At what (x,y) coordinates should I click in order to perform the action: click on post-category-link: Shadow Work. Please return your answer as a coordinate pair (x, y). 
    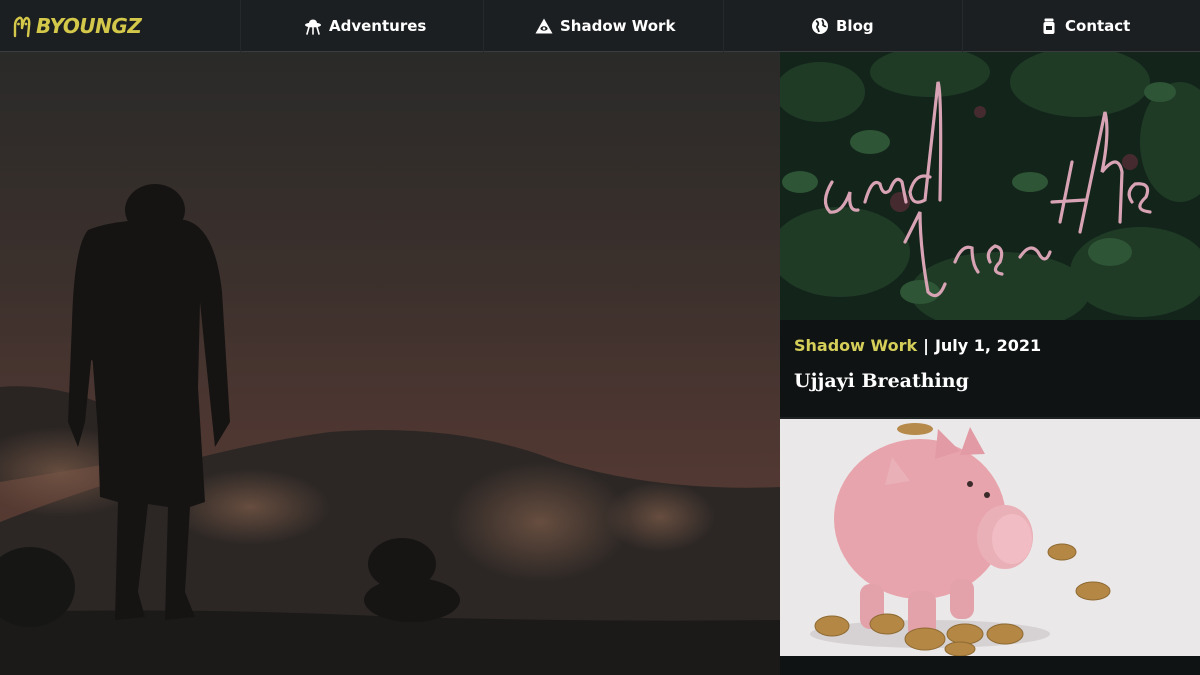
    Looking at the image, I should click on (855, 345).